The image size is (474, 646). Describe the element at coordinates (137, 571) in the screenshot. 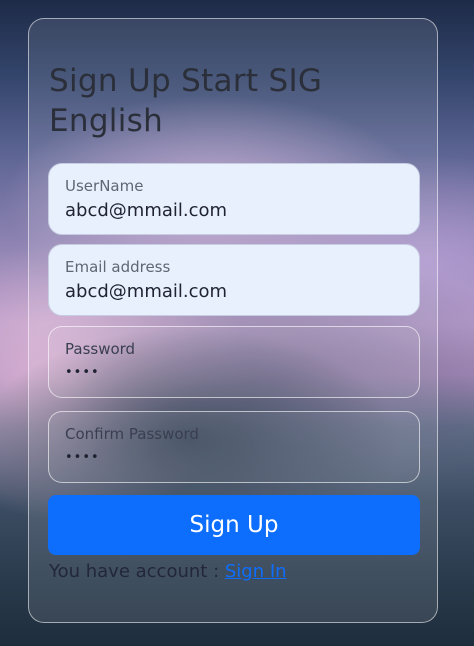

I see `signin-prompt-text: You have account :` at that location.